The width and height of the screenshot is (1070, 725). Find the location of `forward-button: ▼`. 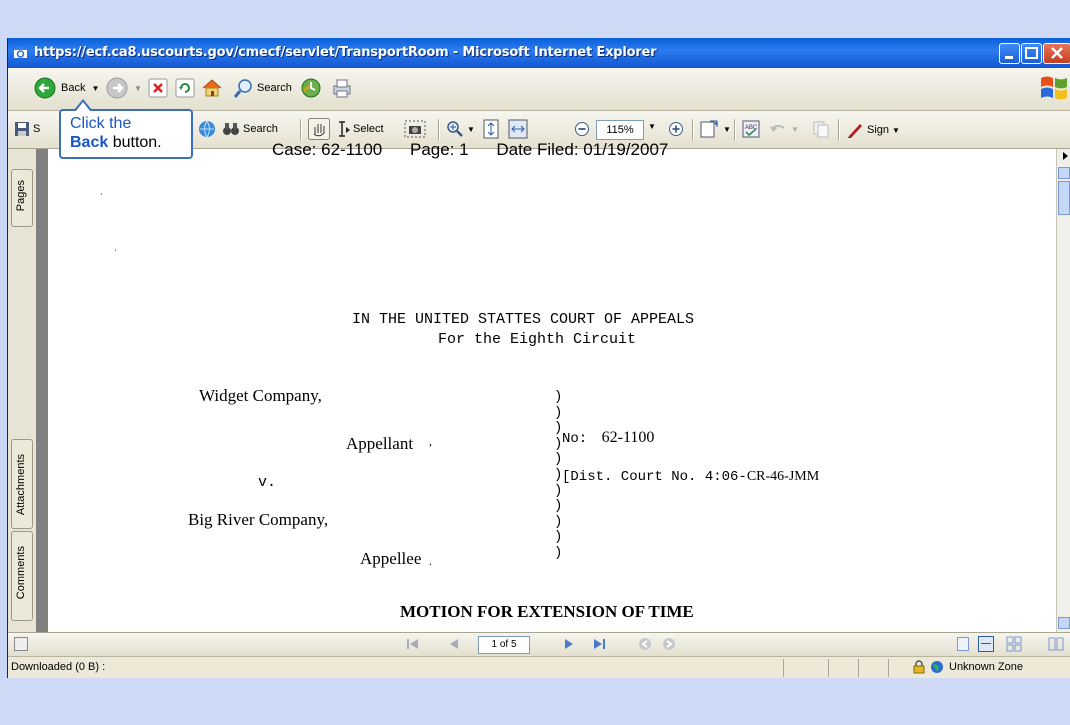

forward-button: ▼ is located at coordinates (124, 88).